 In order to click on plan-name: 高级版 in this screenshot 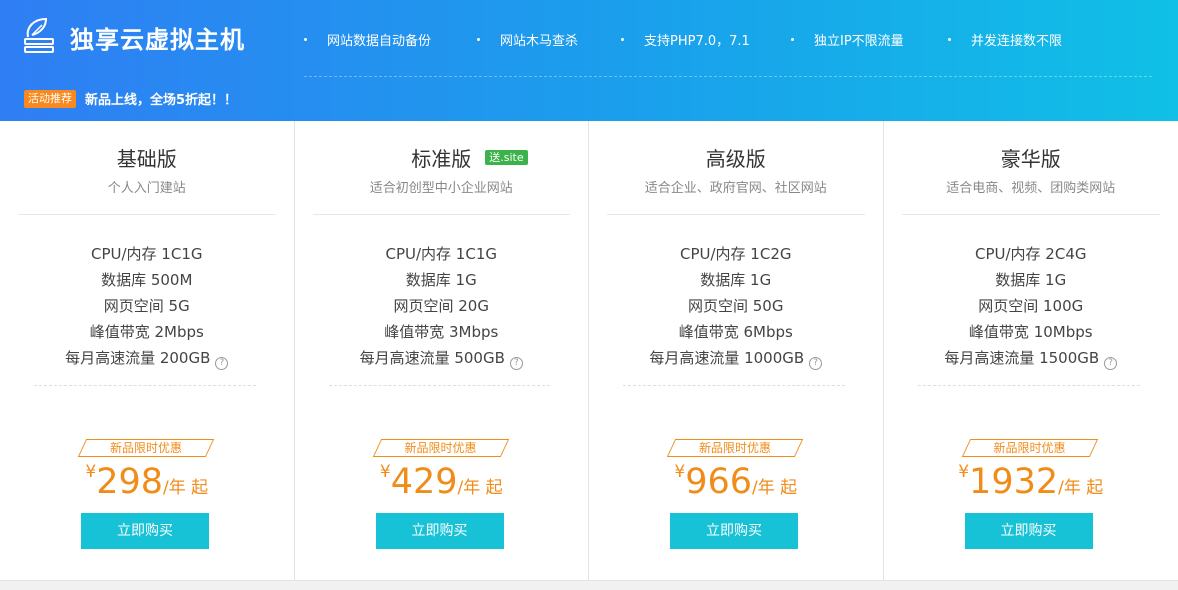, I will do `click(736, 159)`.